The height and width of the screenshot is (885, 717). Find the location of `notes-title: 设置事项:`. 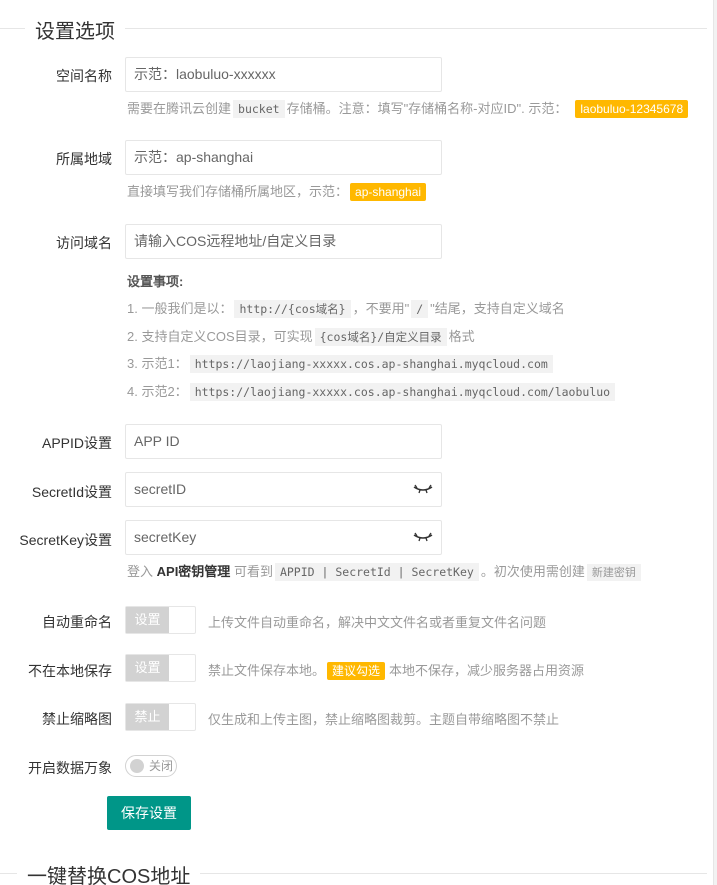

notes-title: 设置事项: is located at coordinates (155, 281).